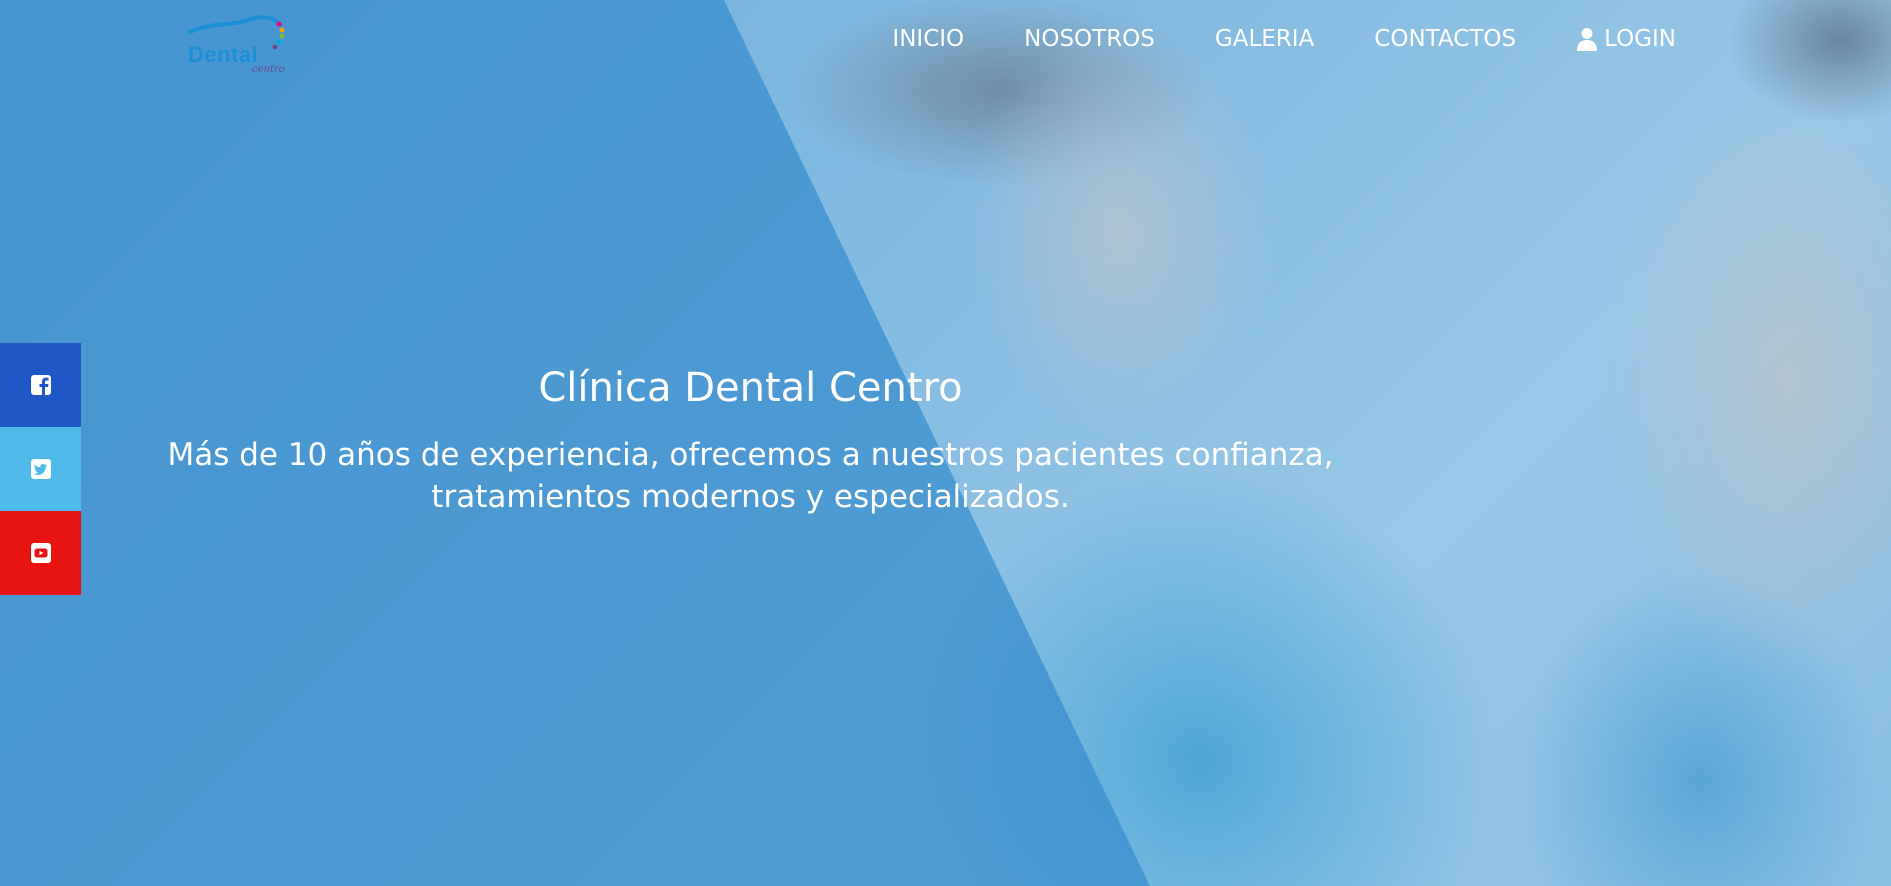 The width and height of the screenshot is (1891, 886). What do you see at coordinates (1264, 39) in the screenshot?
I see `nav-item-galeria: GALERIA` at bounding box center [1264, 39].